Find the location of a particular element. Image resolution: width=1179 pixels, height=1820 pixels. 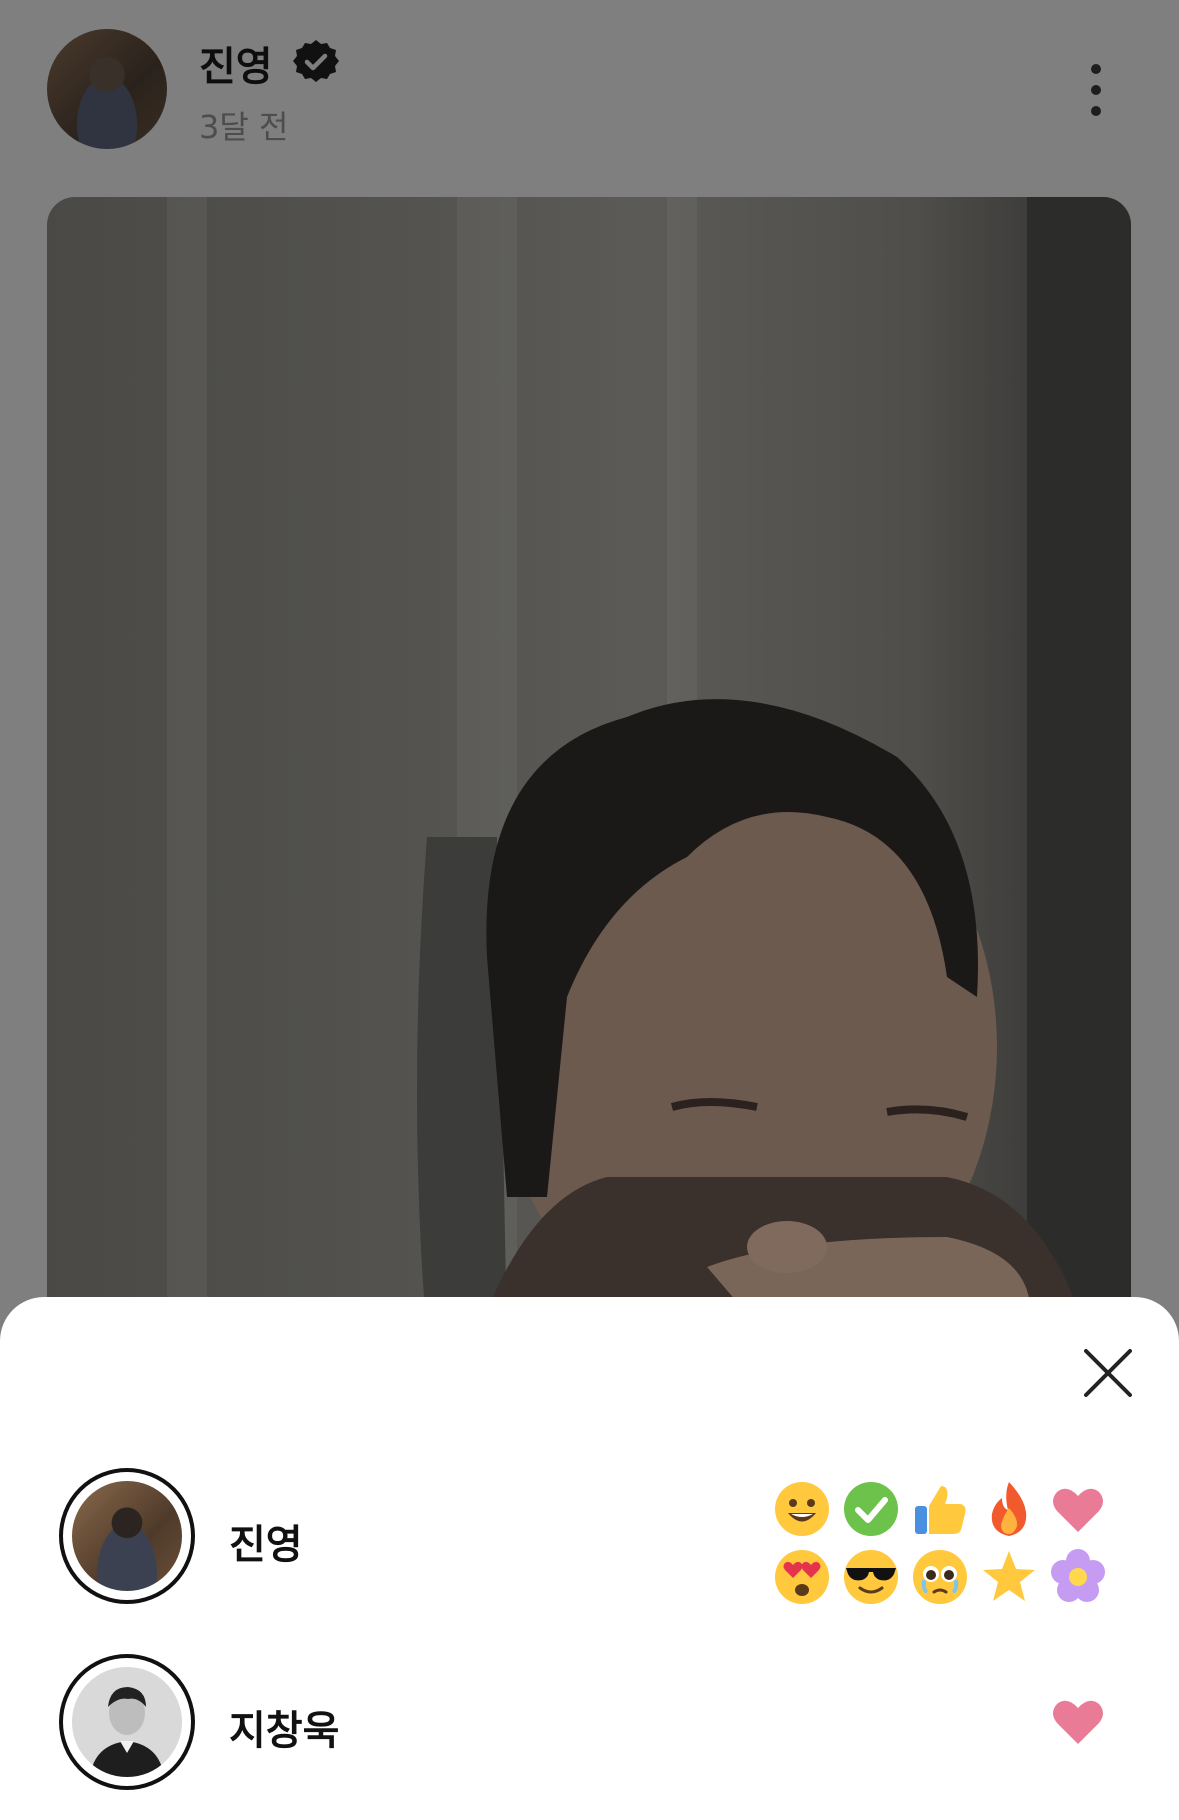

star-icon is located at coordinates (1009, 1576).